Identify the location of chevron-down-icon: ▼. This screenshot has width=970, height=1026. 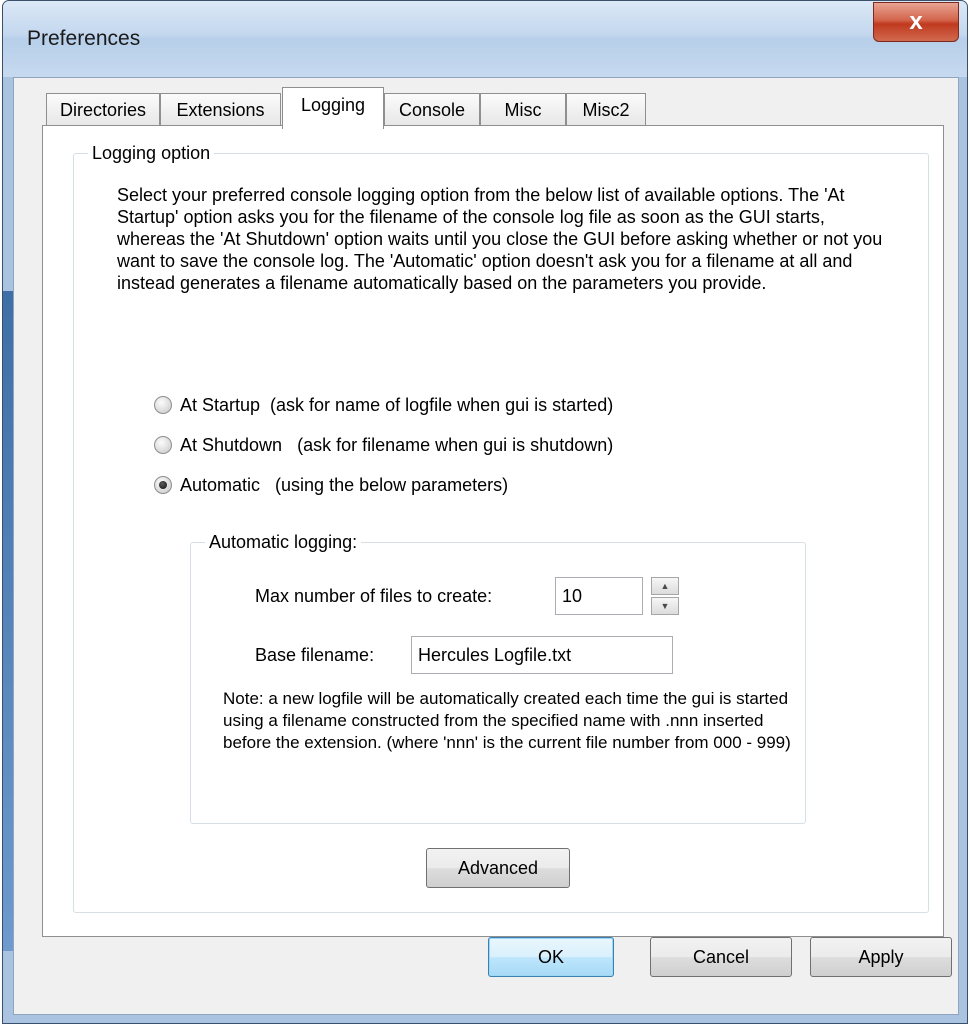
(665, 606).